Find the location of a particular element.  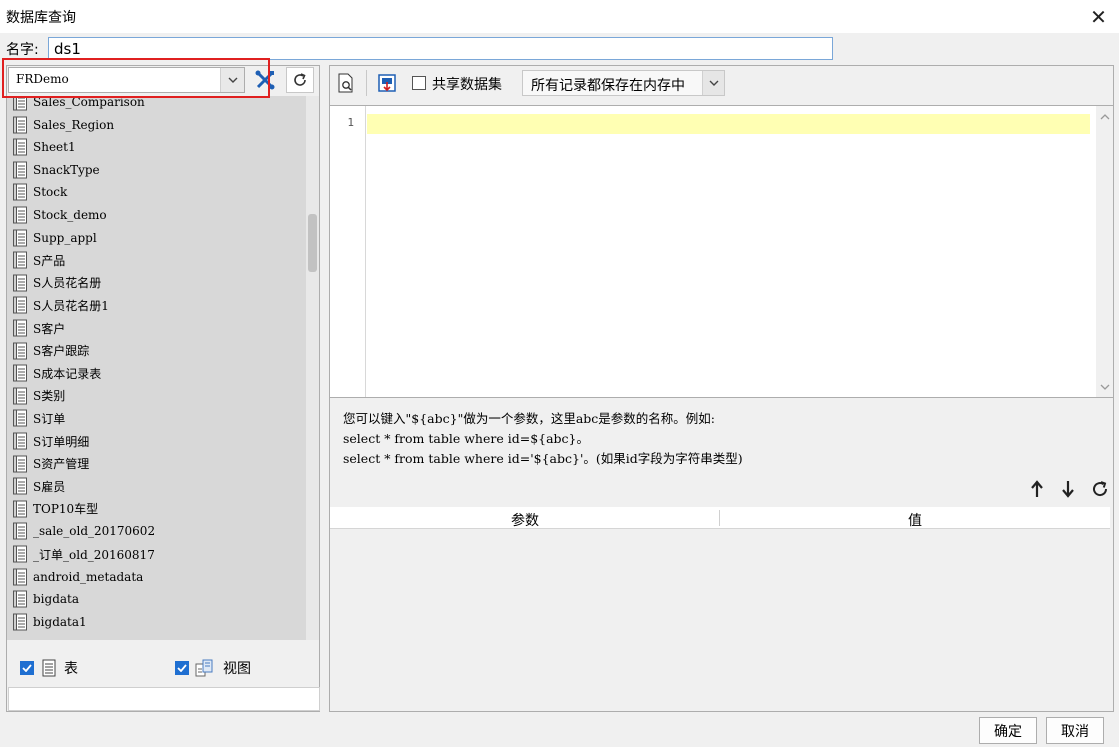

check-icon is located at coordinates (27, 668).